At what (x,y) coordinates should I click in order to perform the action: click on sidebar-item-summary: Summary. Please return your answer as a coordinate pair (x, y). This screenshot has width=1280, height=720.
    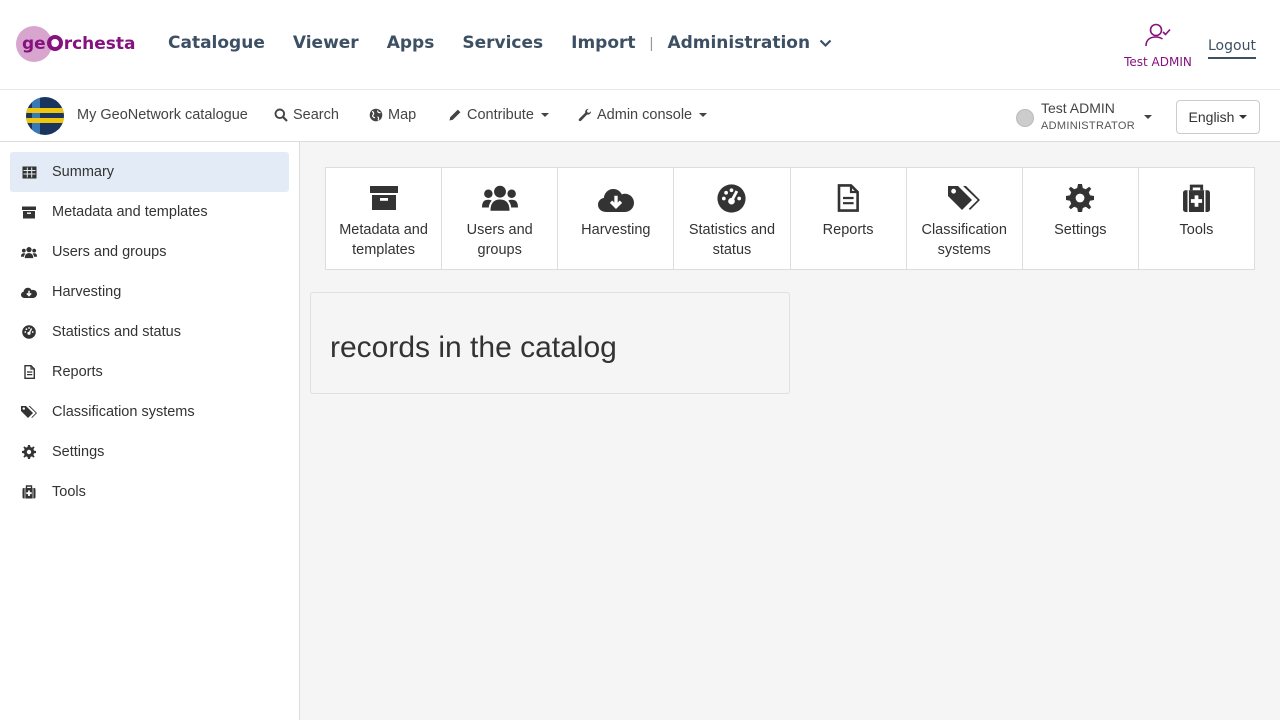
    Looking at the image, I should click on (149, 172).